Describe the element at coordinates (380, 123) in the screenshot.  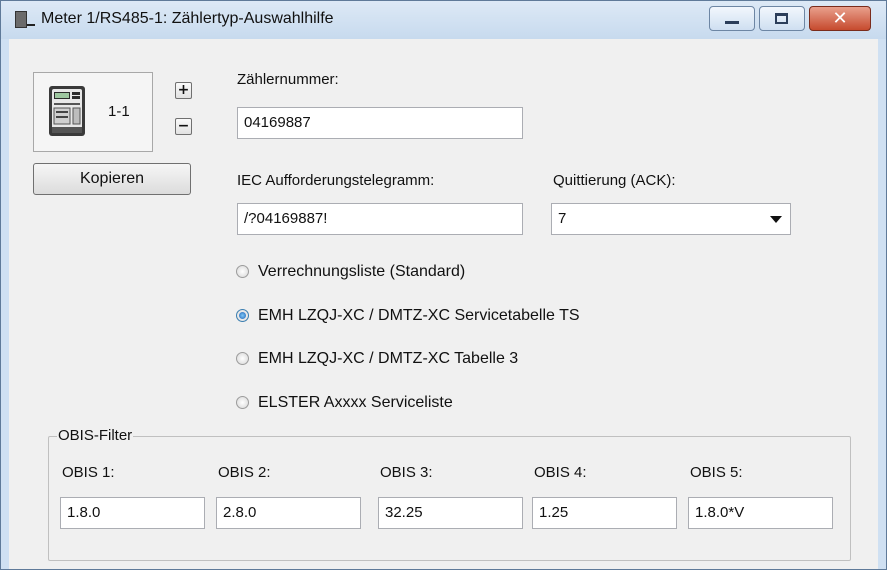
I see `meter-number-field: 04169887` at that location.